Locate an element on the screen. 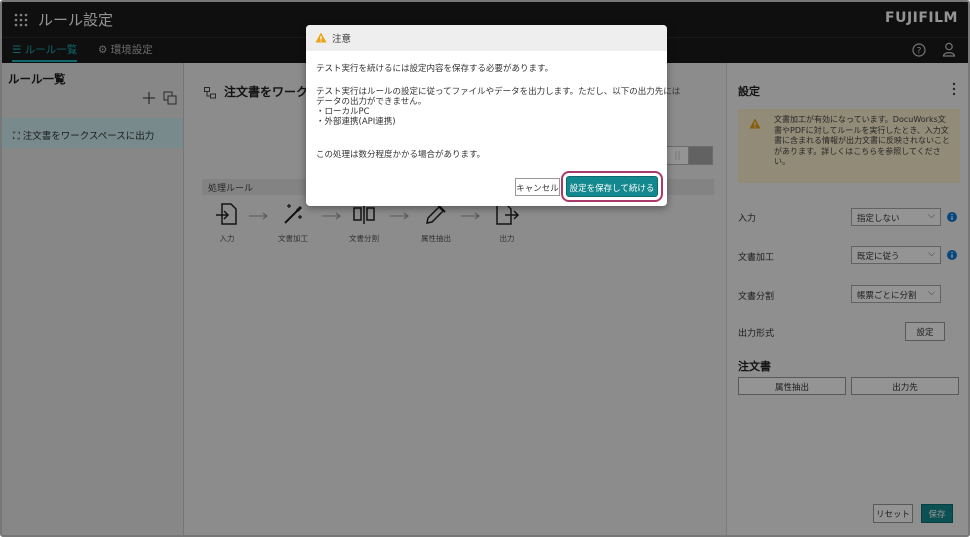 The image size is (970, 537). dialog-detail-line: ・ローカルPC is located at coordinates (343, 112).